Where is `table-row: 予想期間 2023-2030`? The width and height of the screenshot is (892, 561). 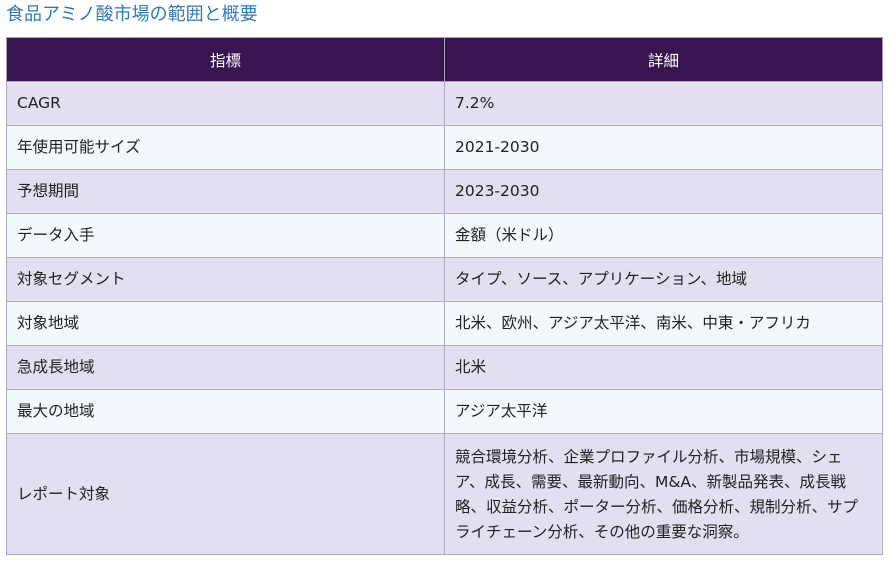
table-row: 予想期間 2023-2030 is located at coordinates (444, 191).